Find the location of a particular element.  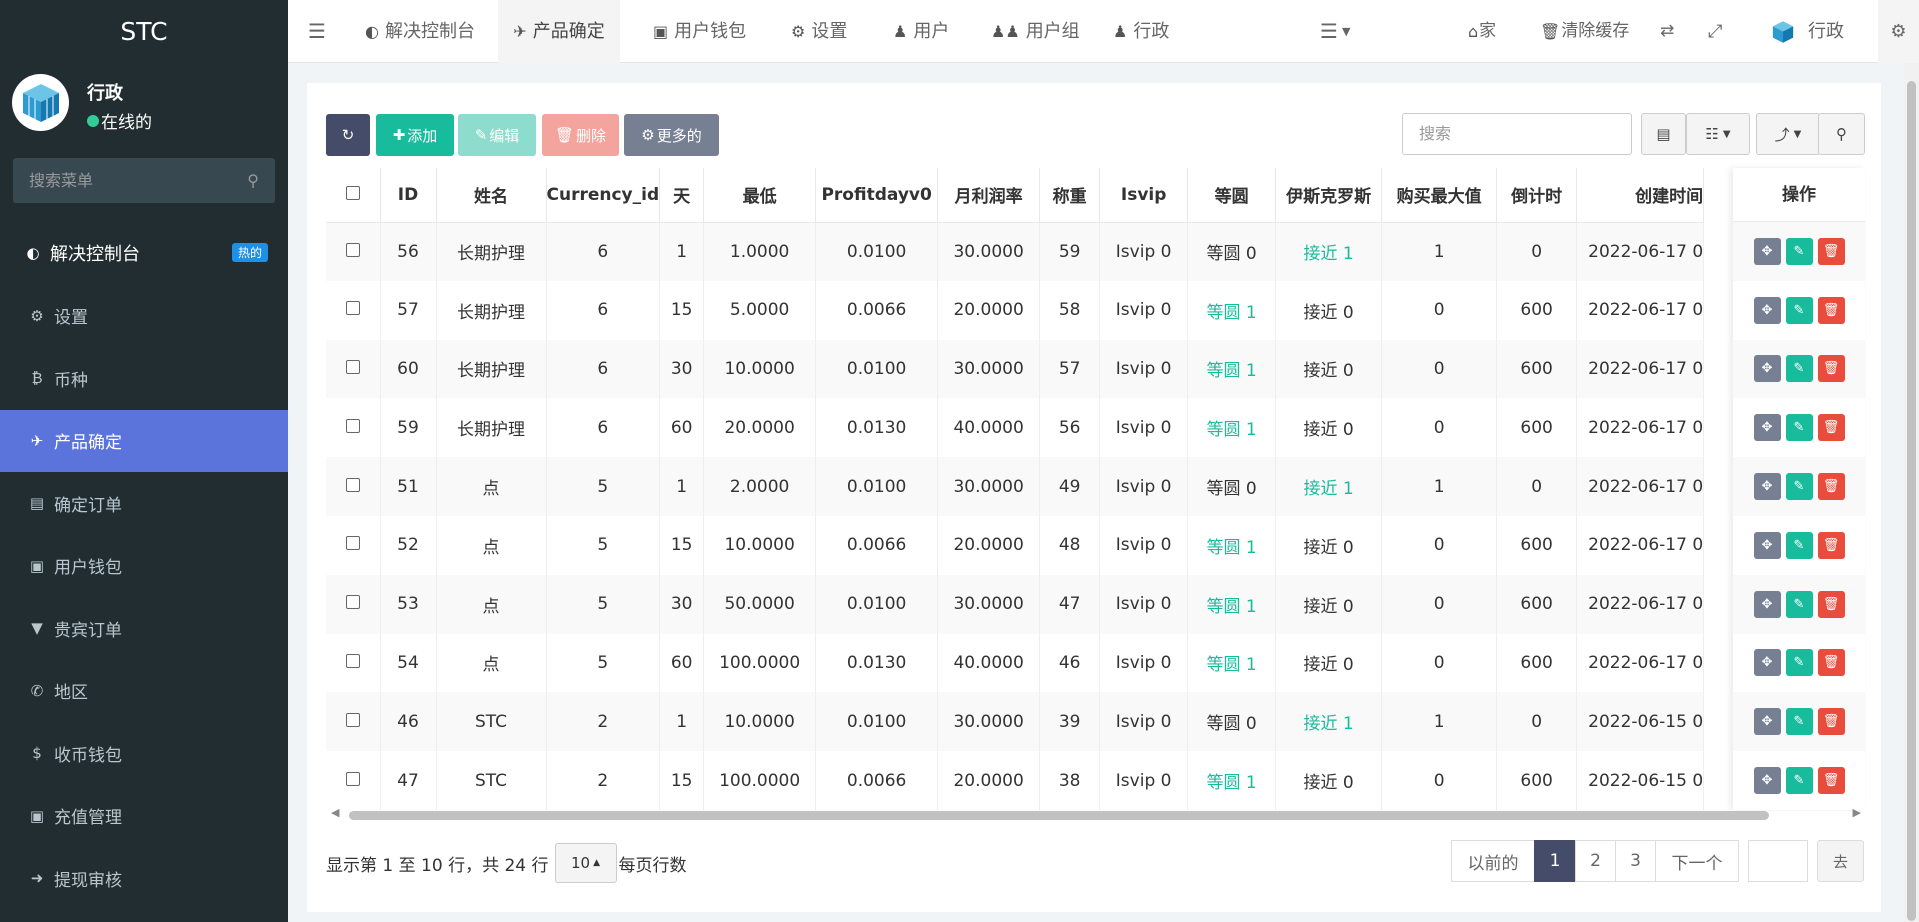

menu-toggle-icon: ☰ is located at coordinates (317, 31).